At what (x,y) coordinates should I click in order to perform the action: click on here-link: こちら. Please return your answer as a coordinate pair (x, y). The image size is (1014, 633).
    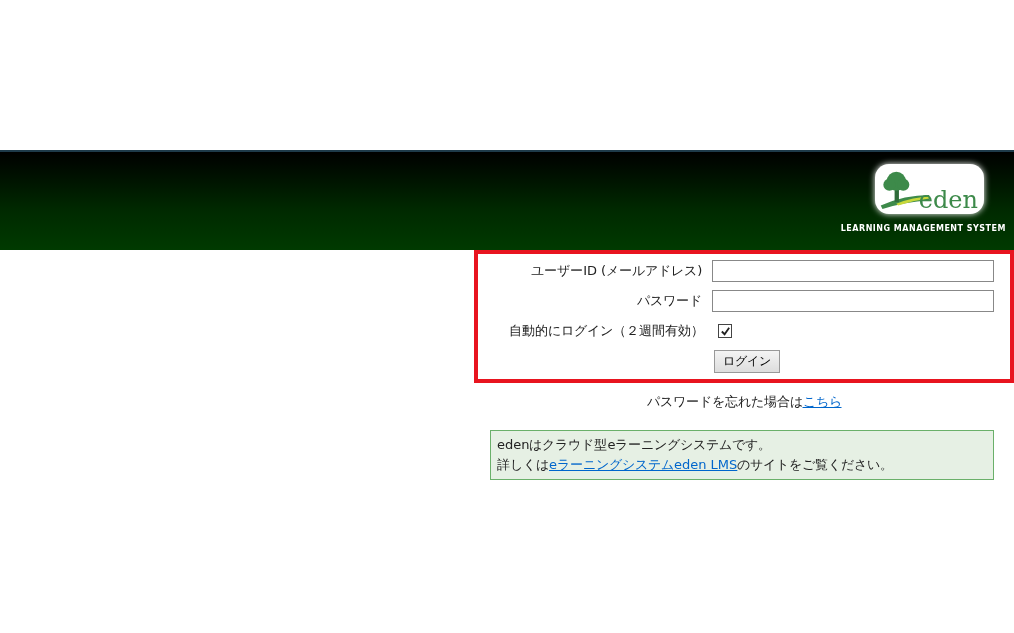
    Looking at the image, I should click on (822, 401).